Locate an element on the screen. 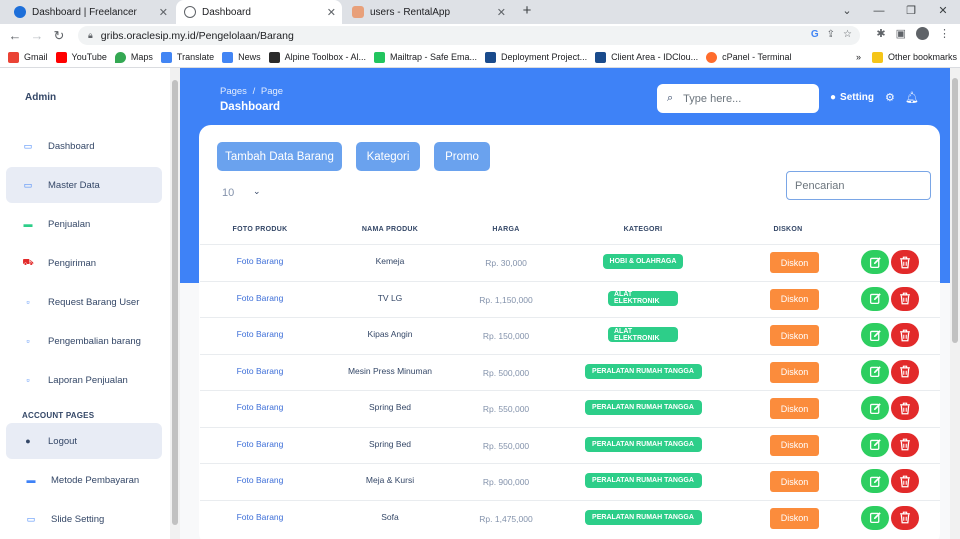 This screenshot has height=539, width=960. gear-icon: ⚙ is located at coordinates (890, 97).